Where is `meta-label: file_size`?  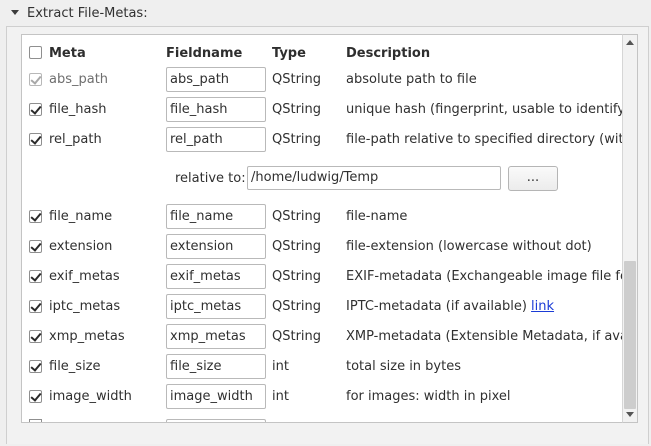
meta-label: file_size is located at coordinates (75, 366).